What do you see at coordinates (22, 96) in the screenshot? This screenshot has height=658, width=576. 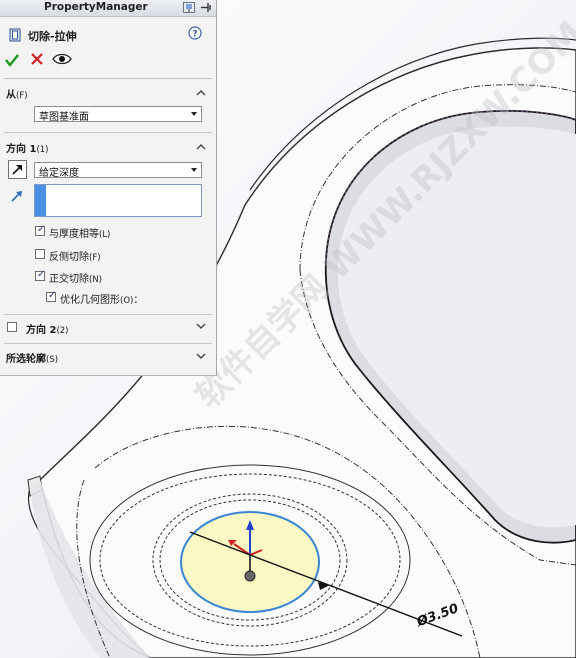 I see `section-from-hotkey: (F)` at bounding box center [22, 96].